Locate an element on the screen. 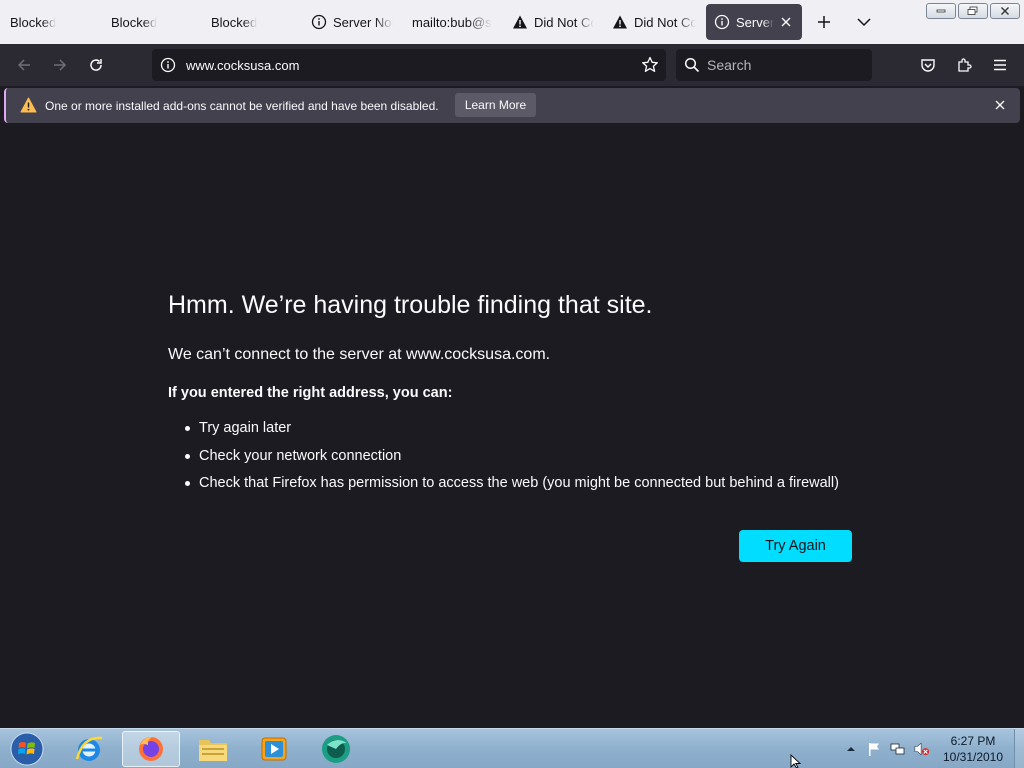 The image size is (1024, 768). taskbar-internet-explorer is located at coordinates (89, 749).